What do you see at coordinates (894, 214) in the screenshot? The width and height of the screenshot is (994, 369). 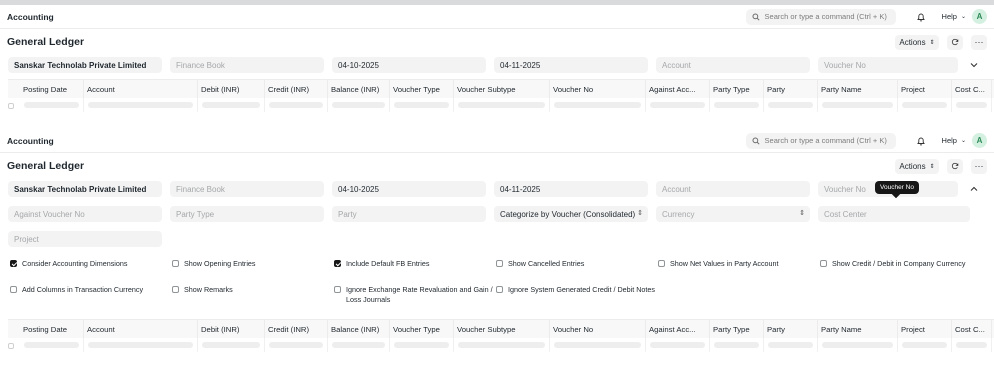 I see `cost-center-field: Cost Center` at bounding box center [894, 214].